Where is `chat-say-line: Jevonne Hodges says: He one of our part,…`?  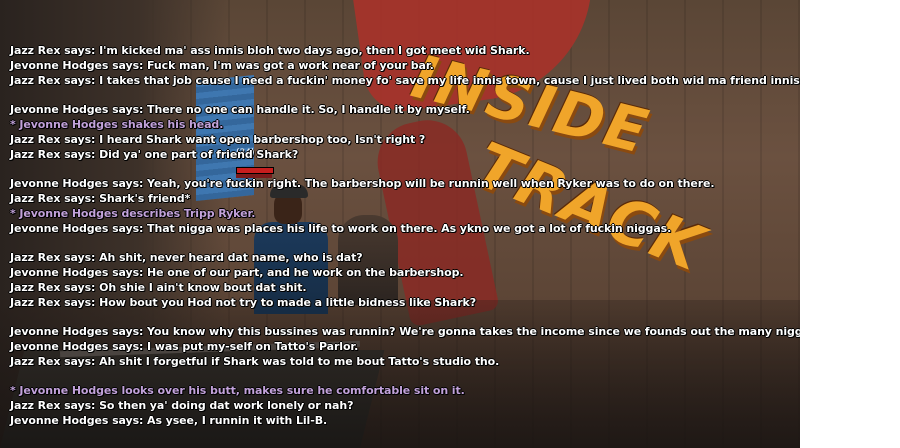 chat-say-line: Jevonne Hodges says: He one of our part,… is located at coordinates (237, 272).